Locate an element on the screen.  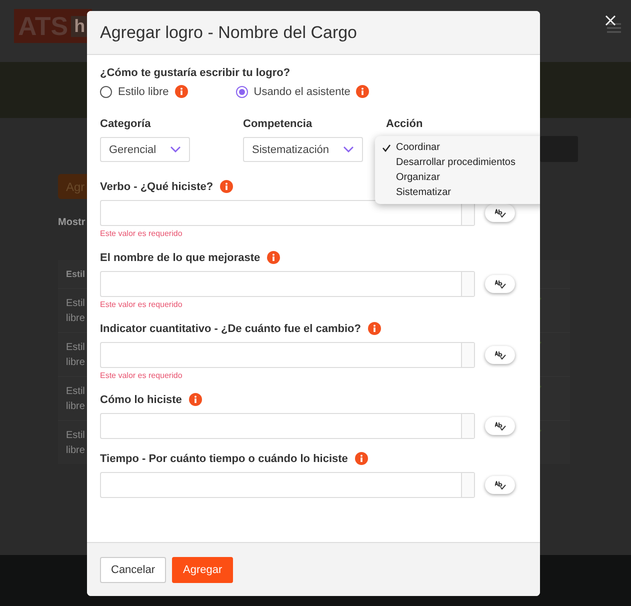
field-label: El nombre de lo que mejoraste is located at coordinates (180, 258).